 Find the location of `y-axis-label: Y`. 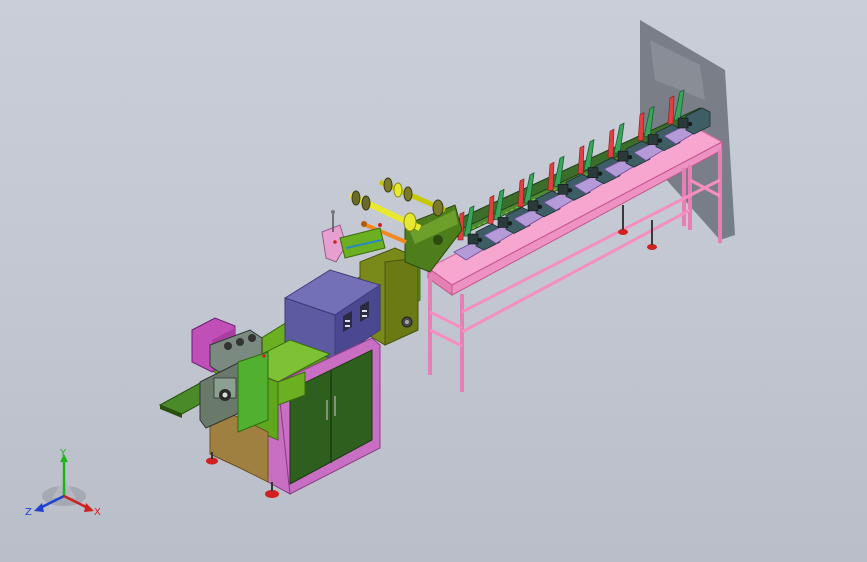

y-axis-label: Y is located at coordinates (63, 453).